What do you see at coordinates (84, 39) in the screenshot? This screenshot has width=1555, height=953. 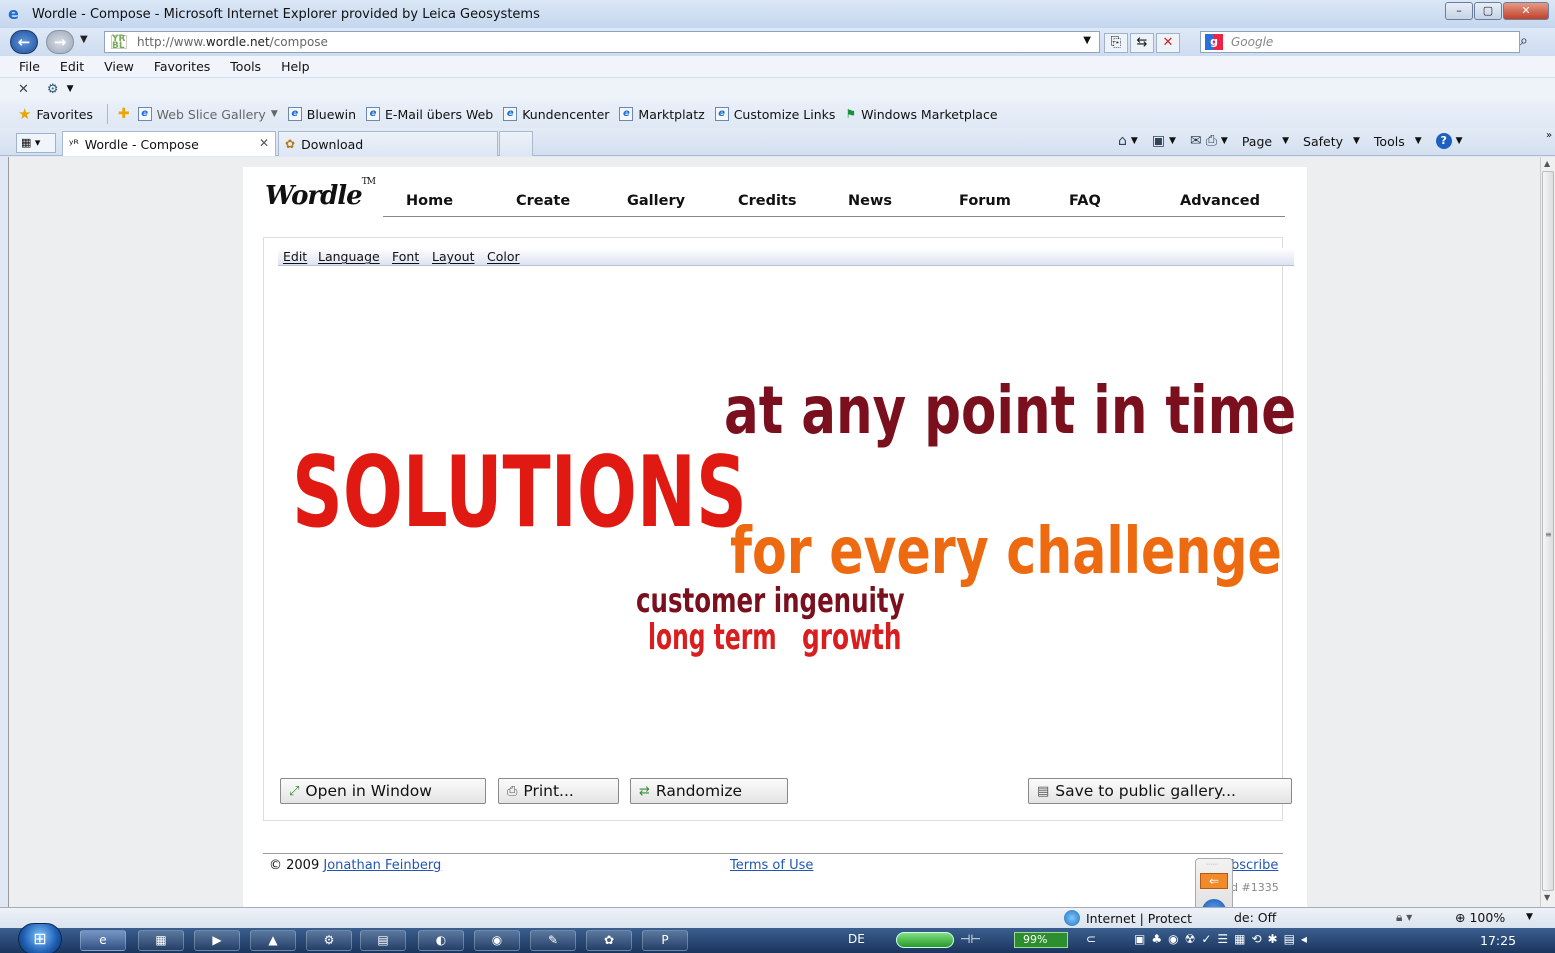 I see `recent-pages-dropdown-icon: ▼` at bounding box center [84, 39].